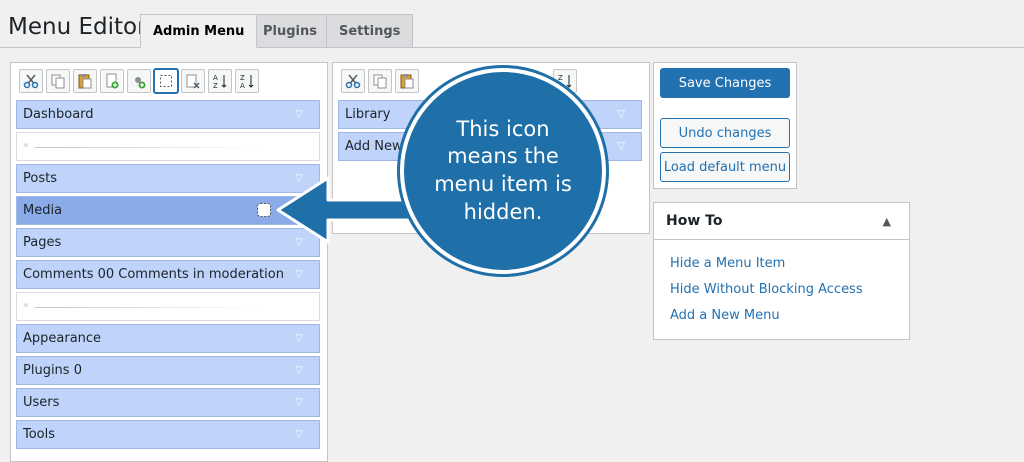 The image size is (1024, 462). Describe the element at coordinates (52, 370) in the screenshot. I see `menu-item-label: Plugins 0` at that location.